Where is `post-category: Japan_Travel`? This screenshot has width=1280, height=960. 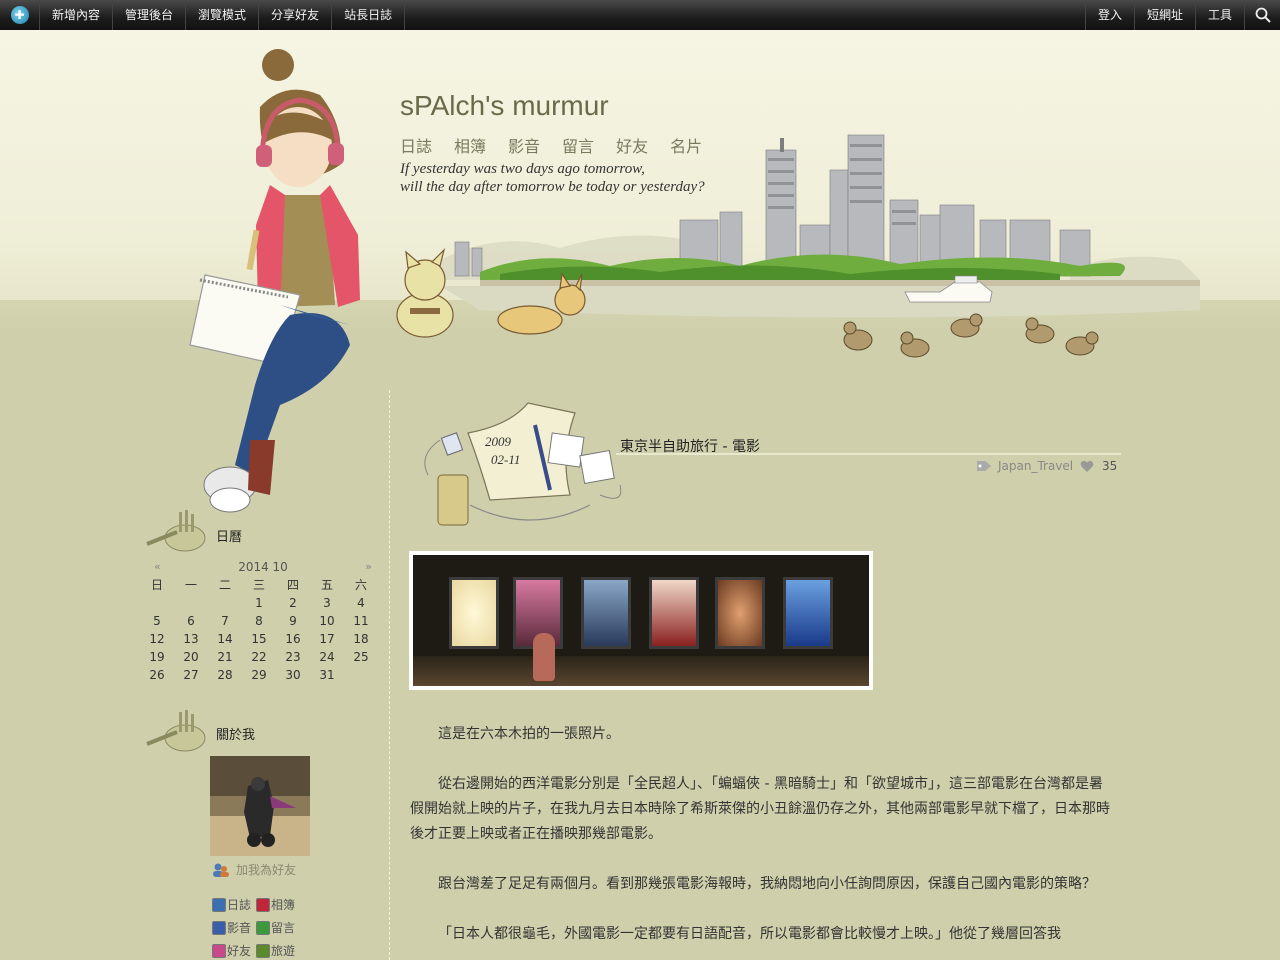
post-category: Japan_Travel is located at coordinates (1024, 466).